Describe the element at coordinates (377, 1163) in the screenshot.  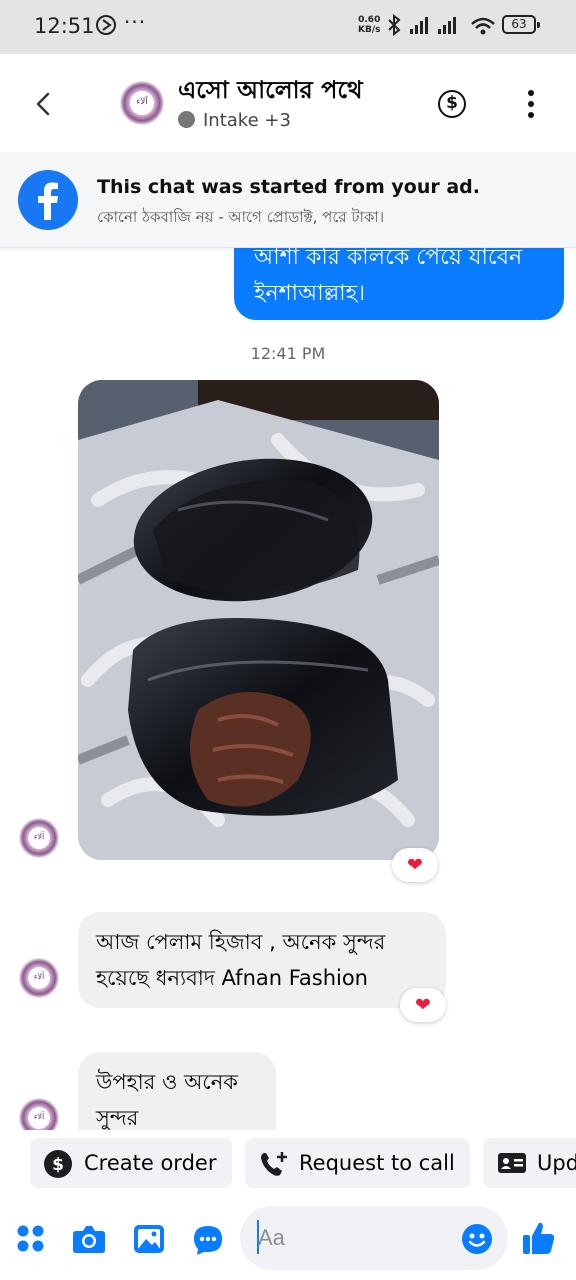
I see `request-to-call-label: Request to call` at that location.